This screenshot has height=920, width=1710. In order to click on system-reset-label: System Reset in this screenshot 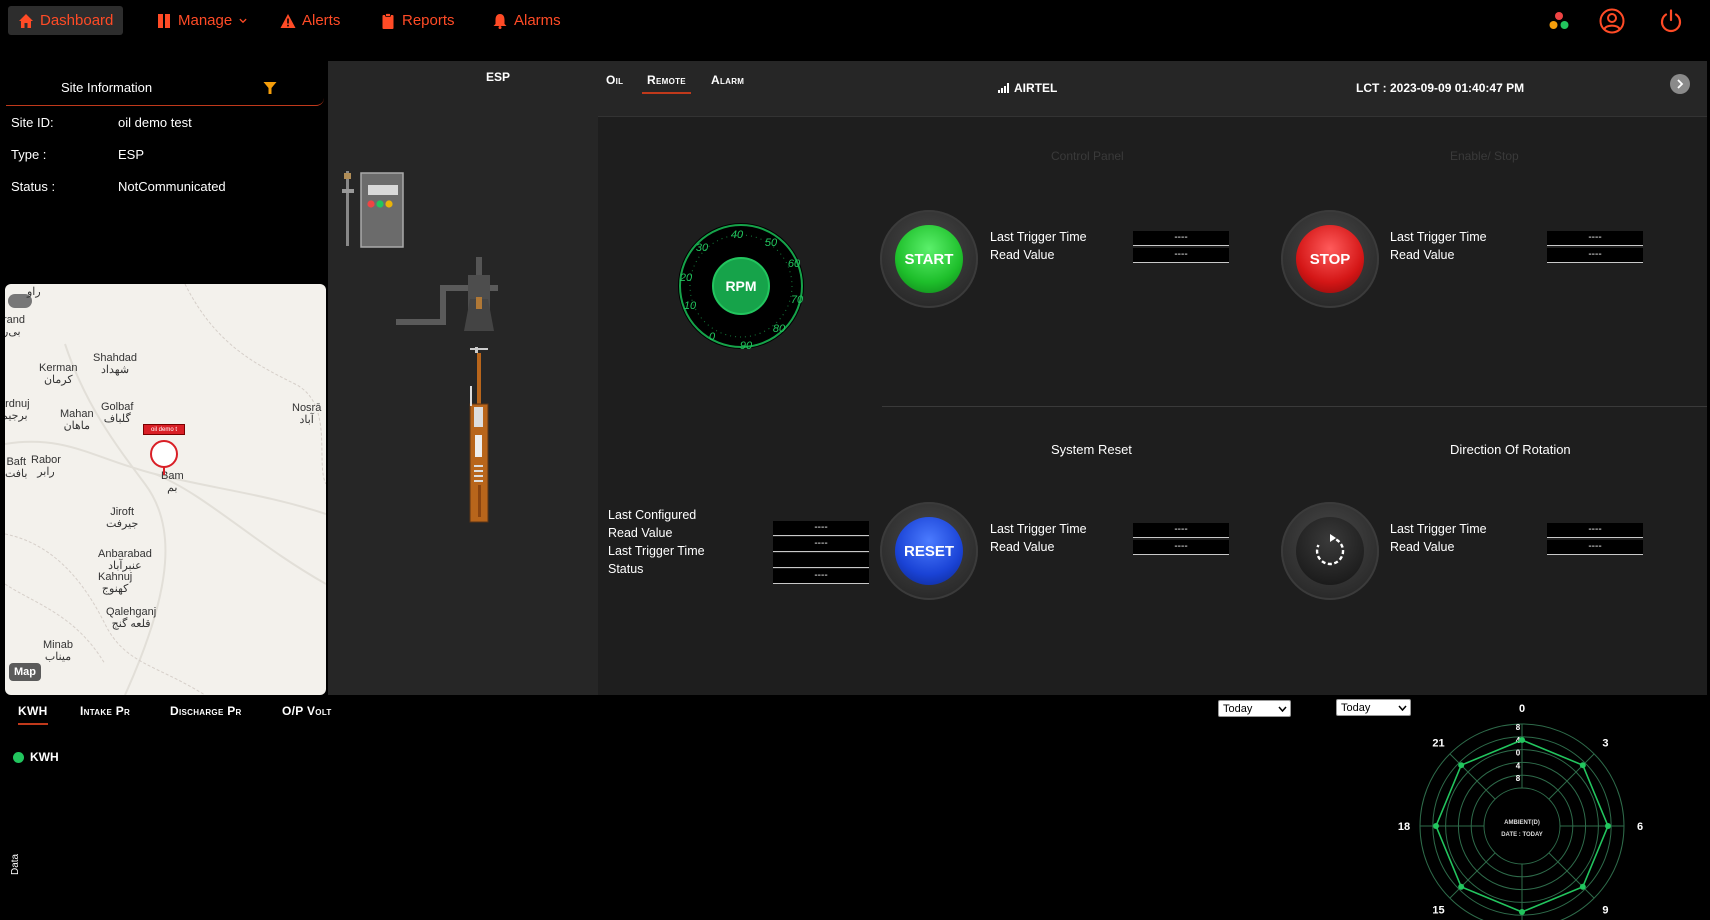, I will do `click(1091, 449)`.